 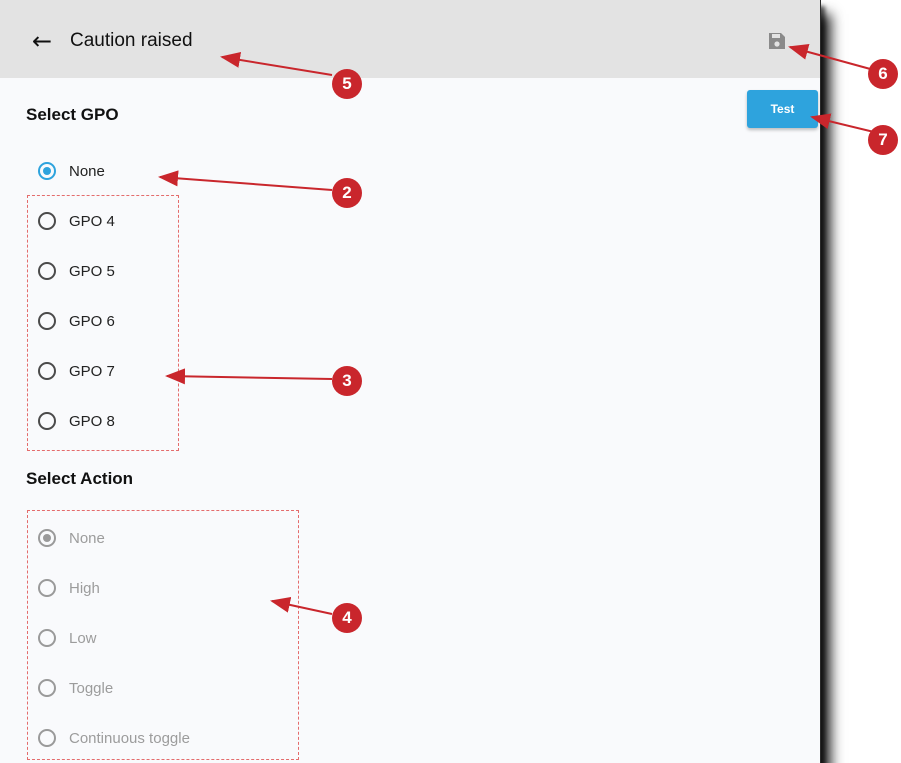 What do you see at coordinates (103, 323) in the screenshot?
I see `gpo-group-highlight` at bounding box center [103, 323].